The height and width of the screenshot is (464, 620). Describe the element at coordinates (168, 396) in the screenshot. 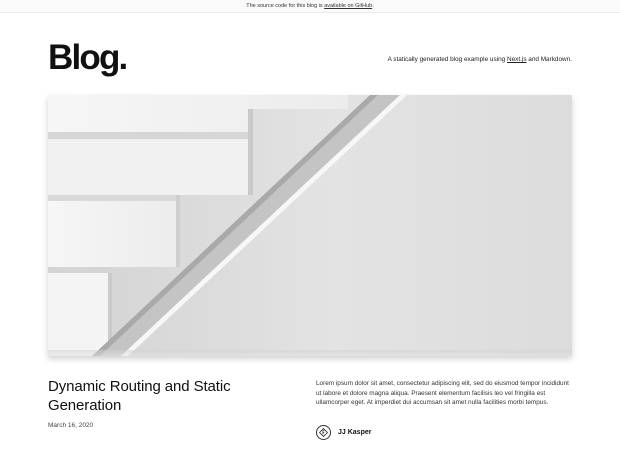

I see `post-title: Dynamic Routing and Static Generation` at that location.